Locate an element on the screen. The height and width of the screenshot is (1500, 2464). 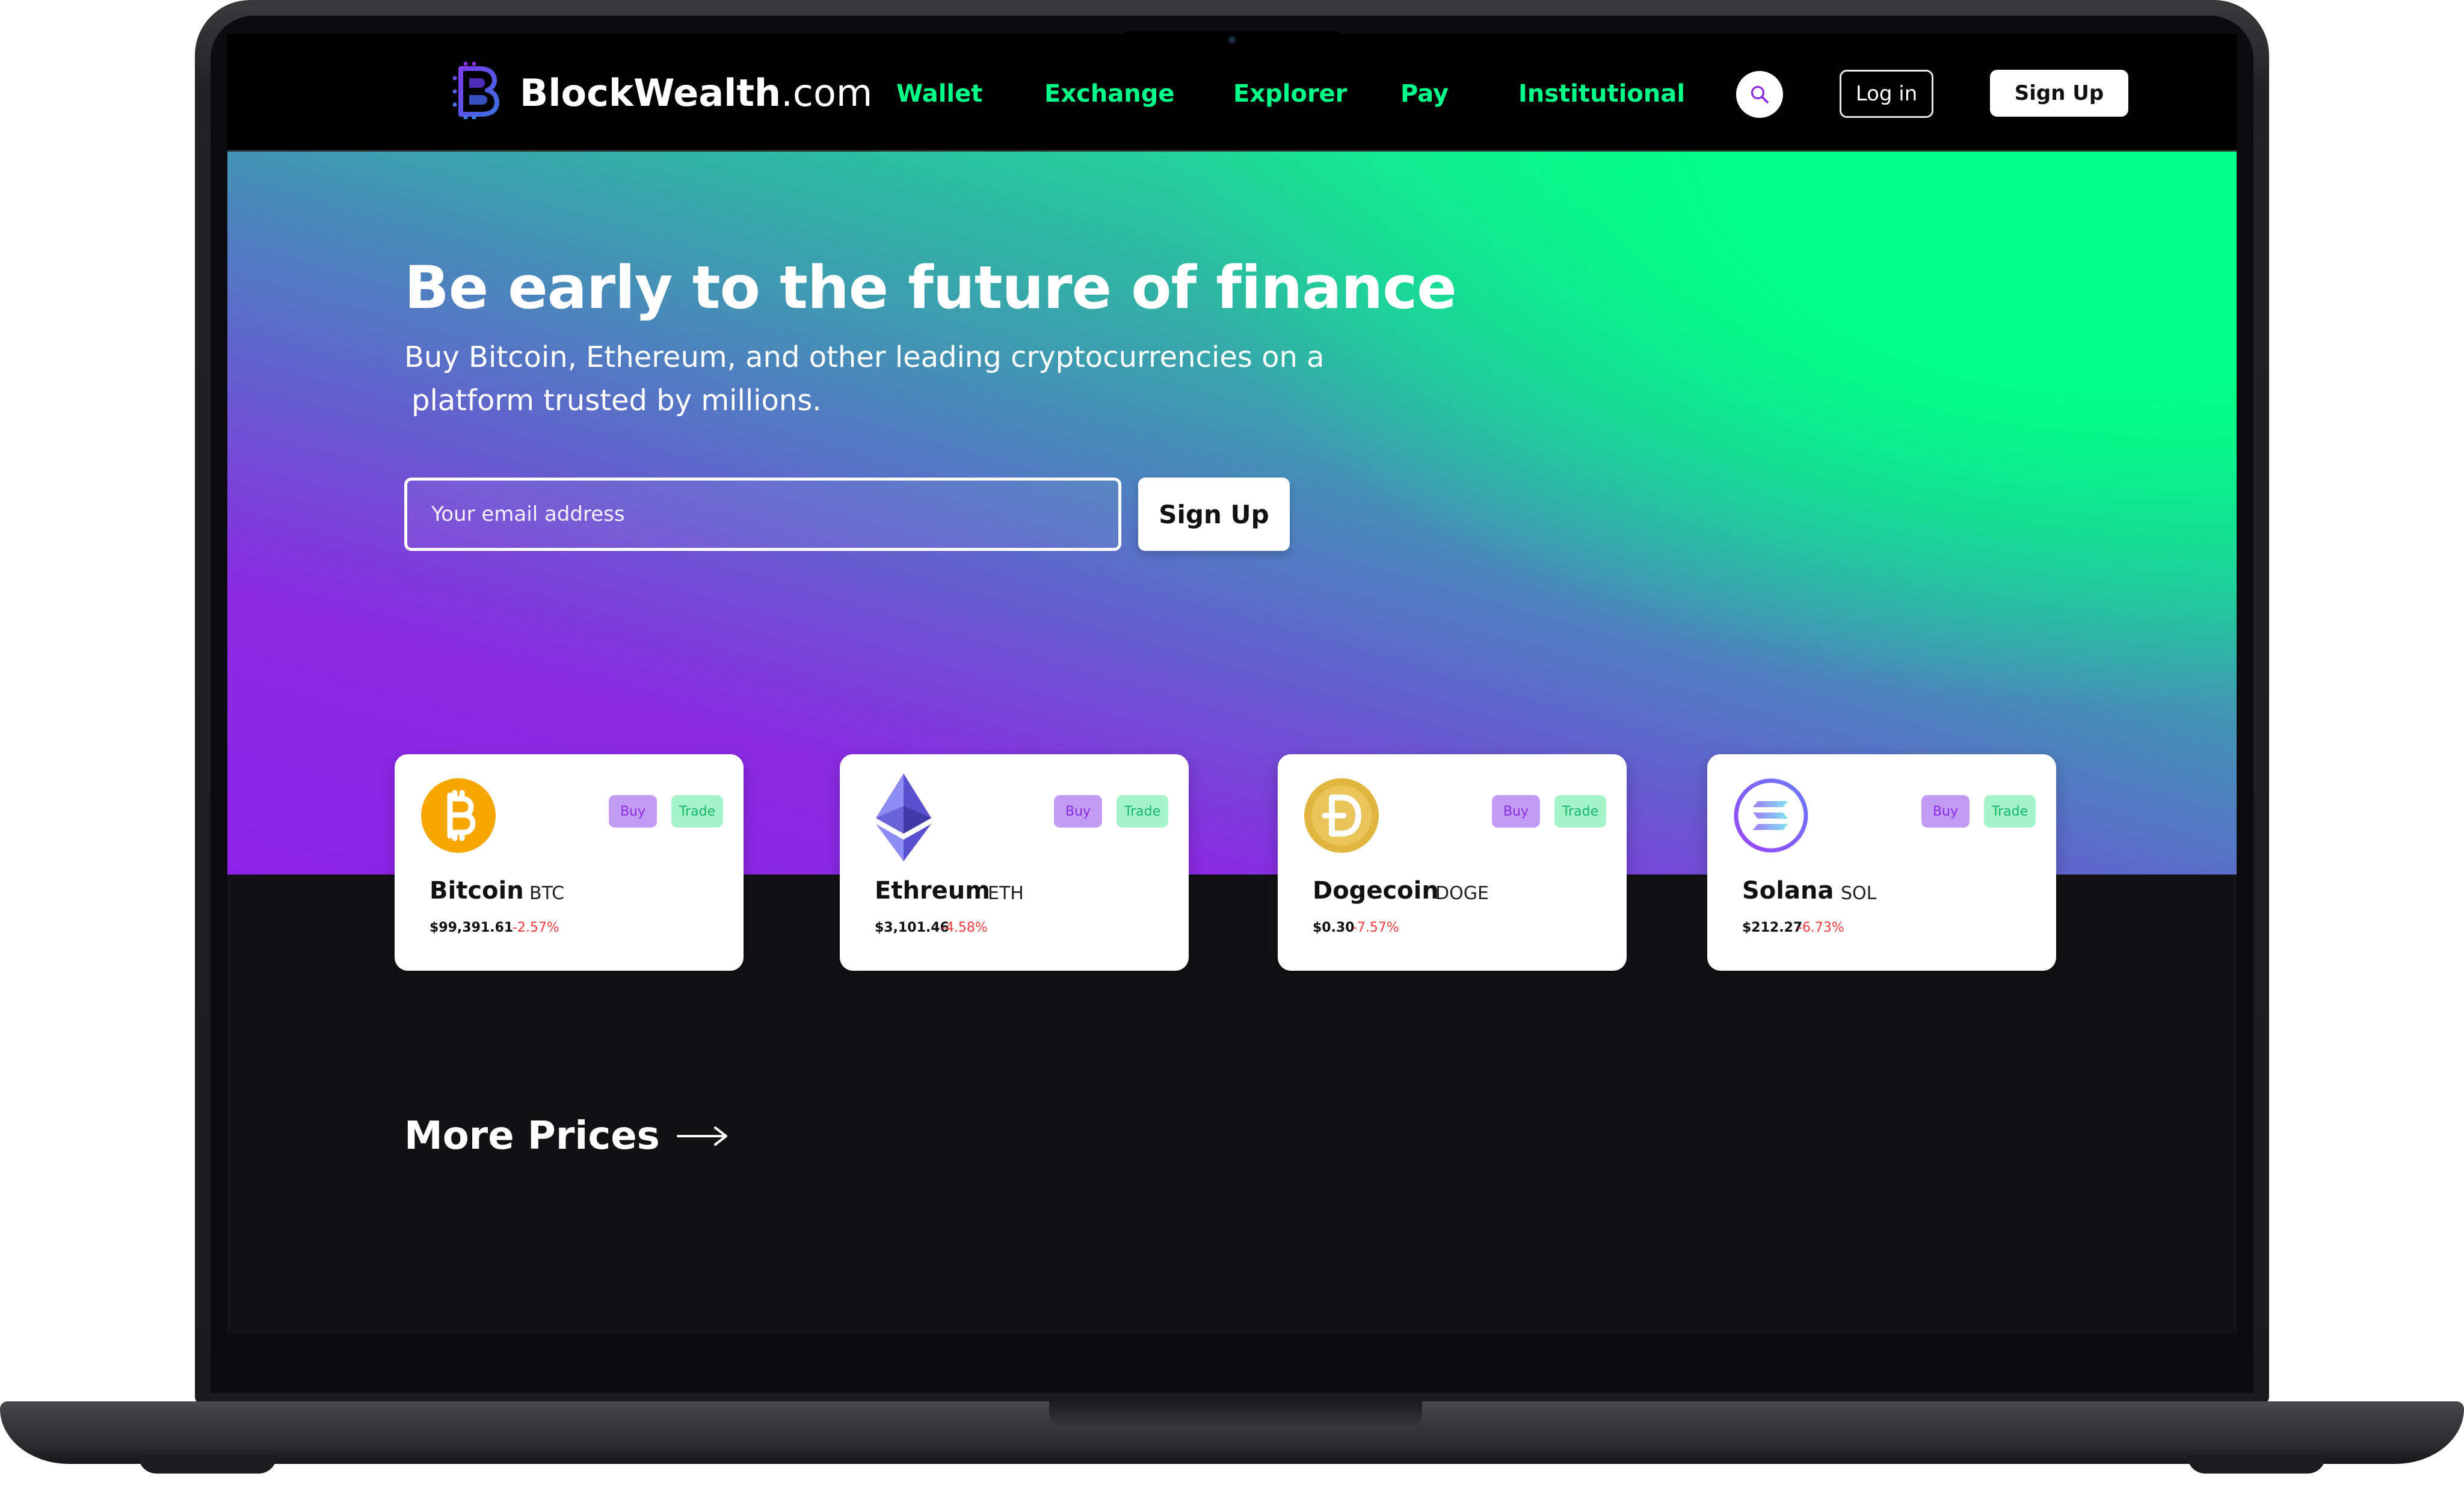
laptop-foot-right is located at coordinates (2257, 1464).